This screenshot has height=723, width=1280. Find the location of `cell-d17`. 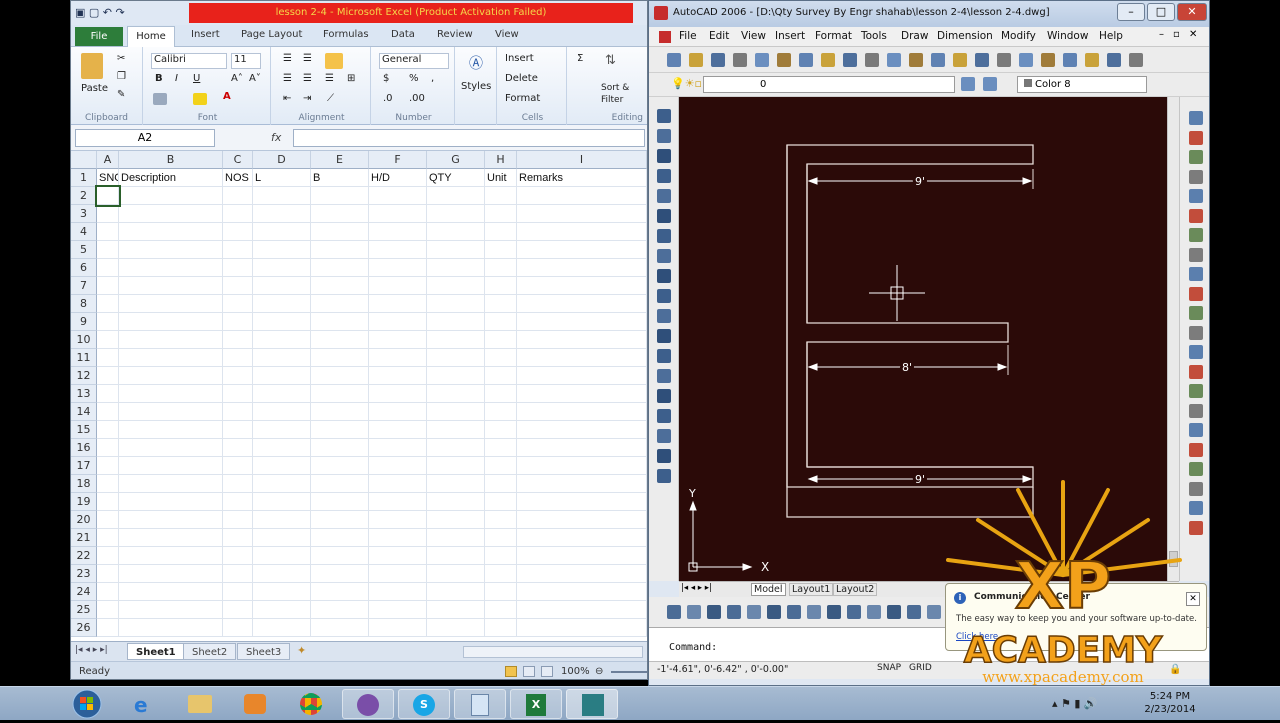

cell-d17 is located at coordinates (282, 466).